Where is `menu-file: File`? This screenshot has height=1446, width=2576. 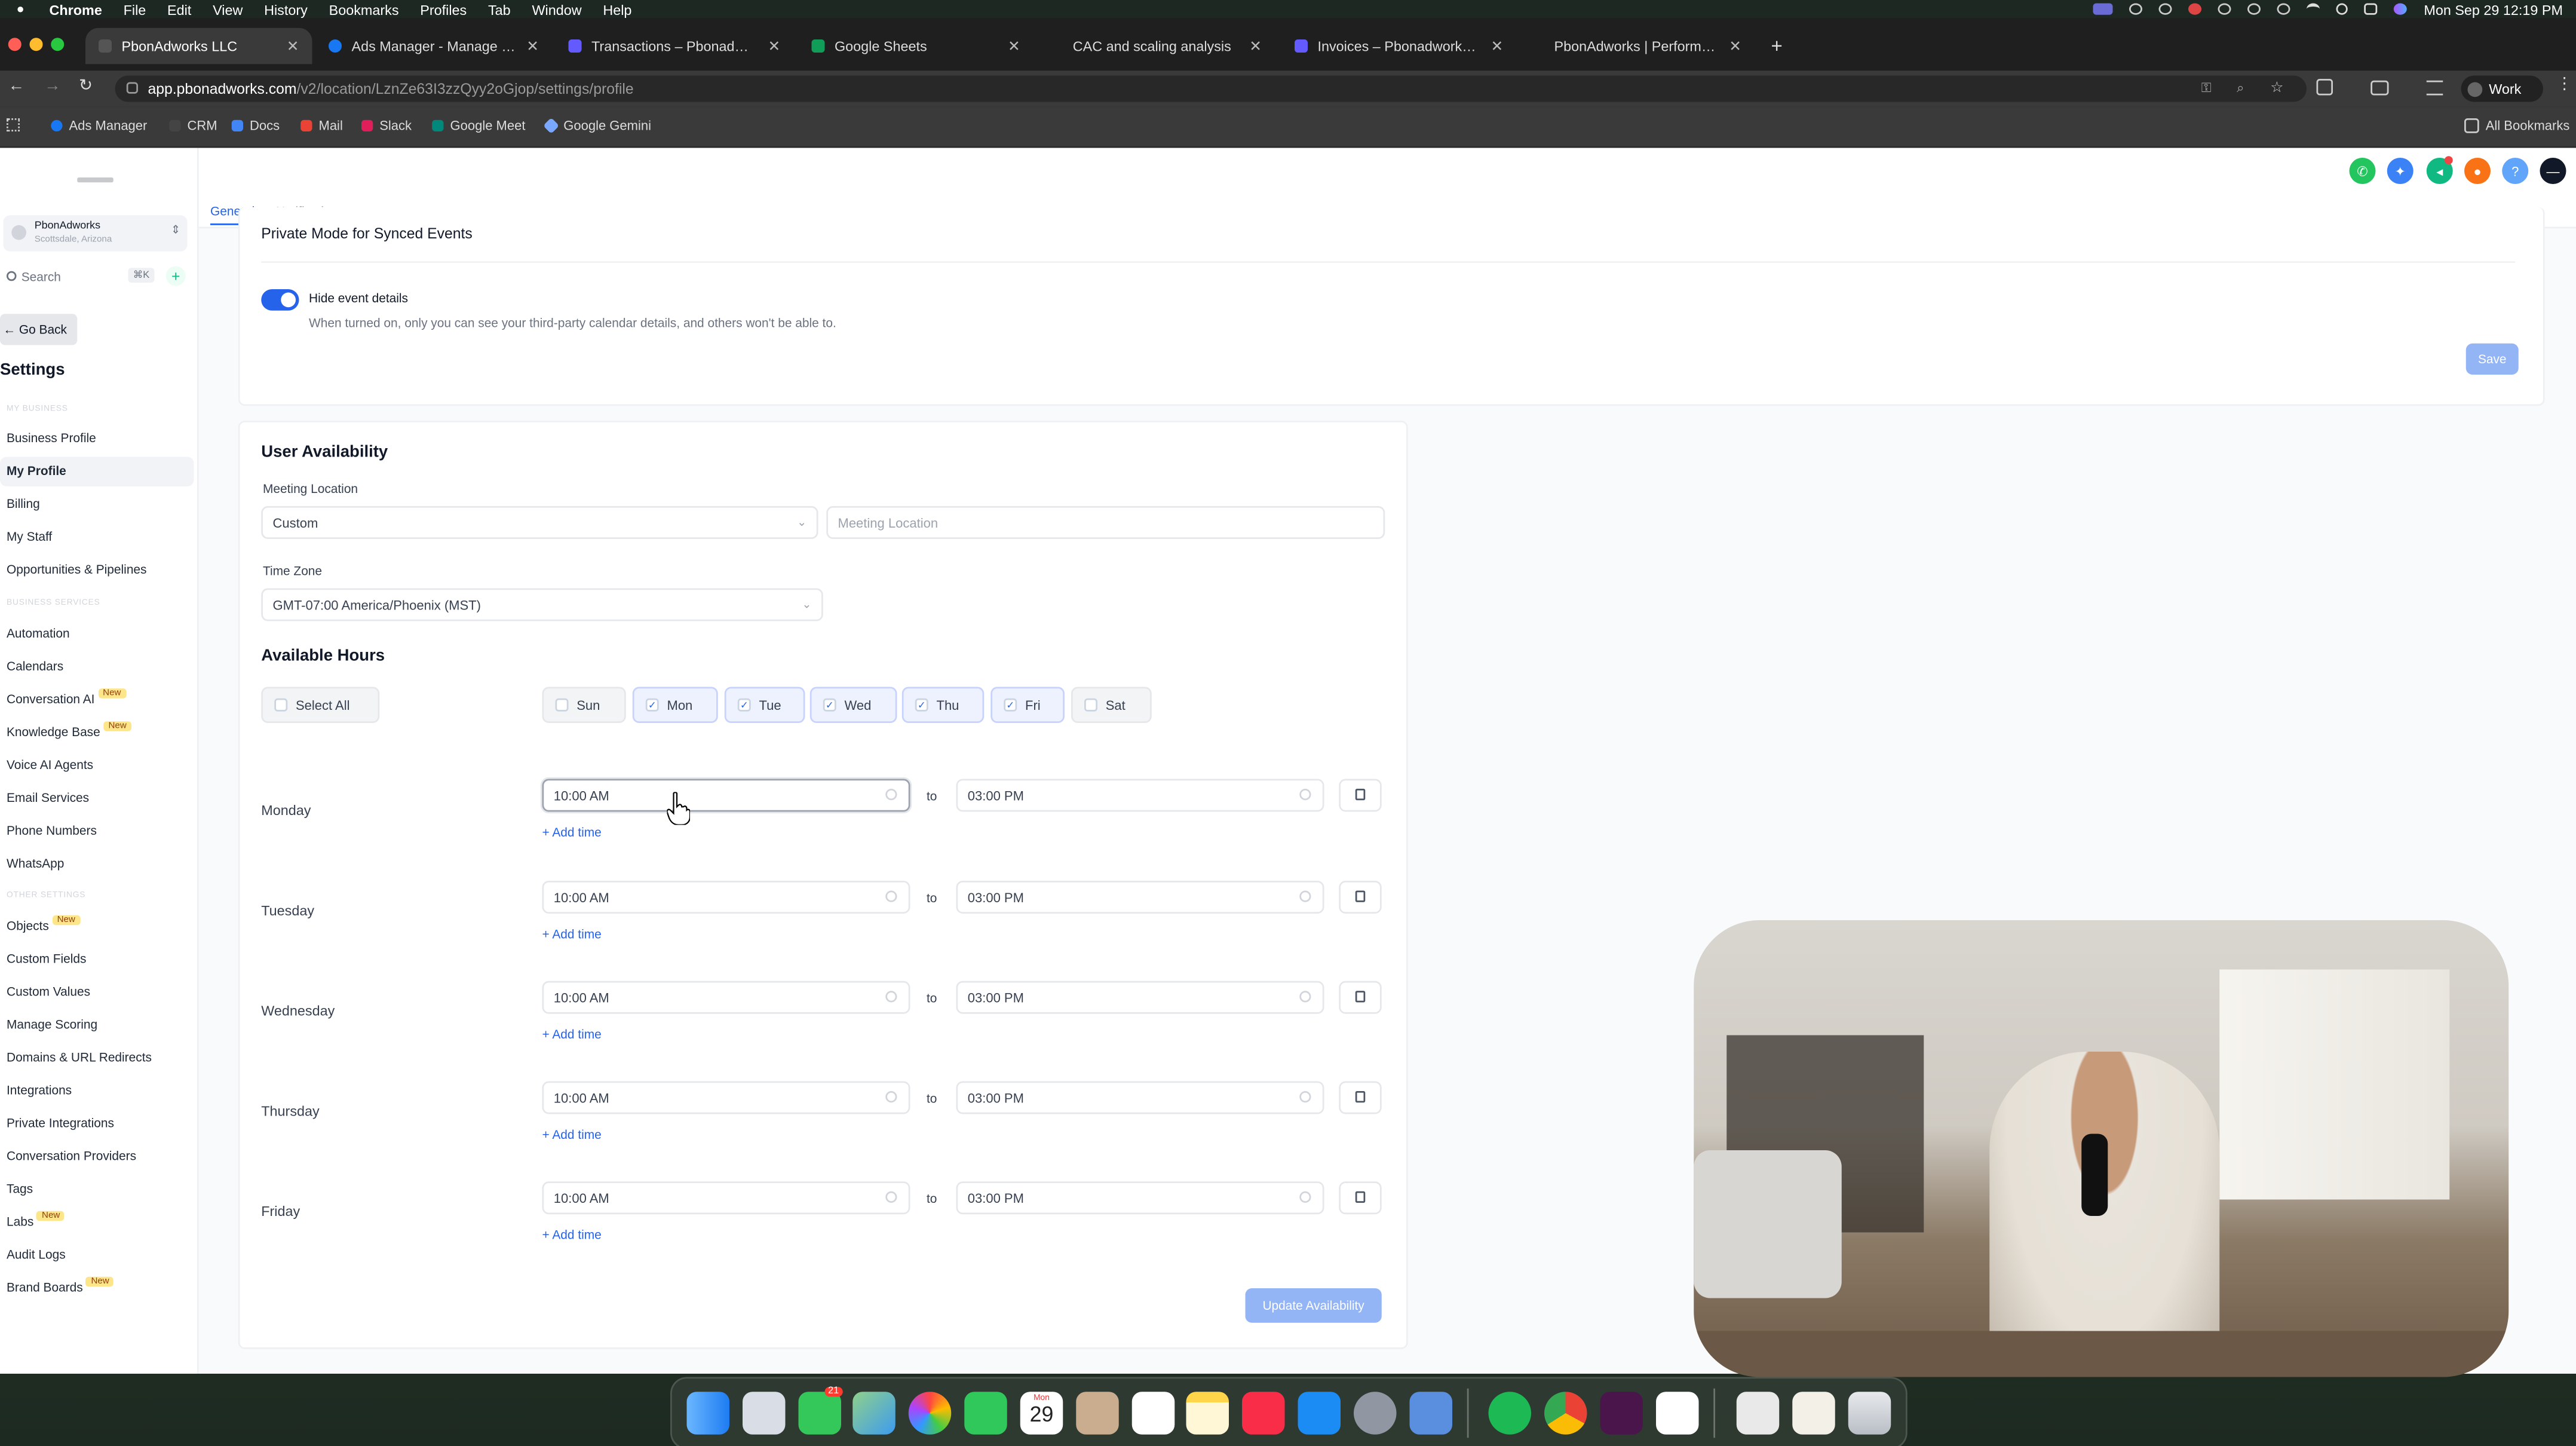 menu-file: File is located at coordinates (135, 9).